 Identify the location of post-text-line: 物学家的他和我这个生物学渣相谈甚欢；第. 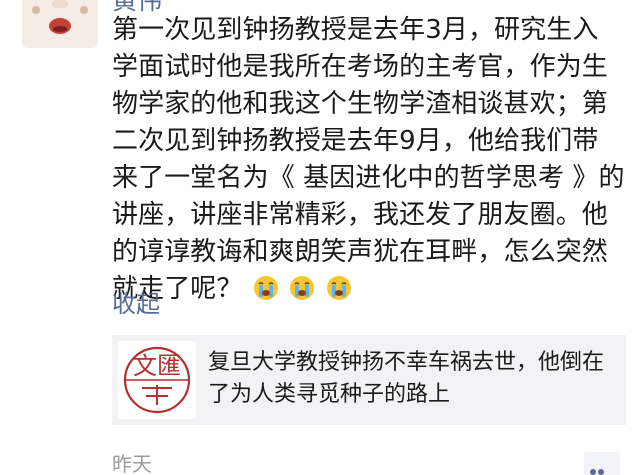
(360, 104).